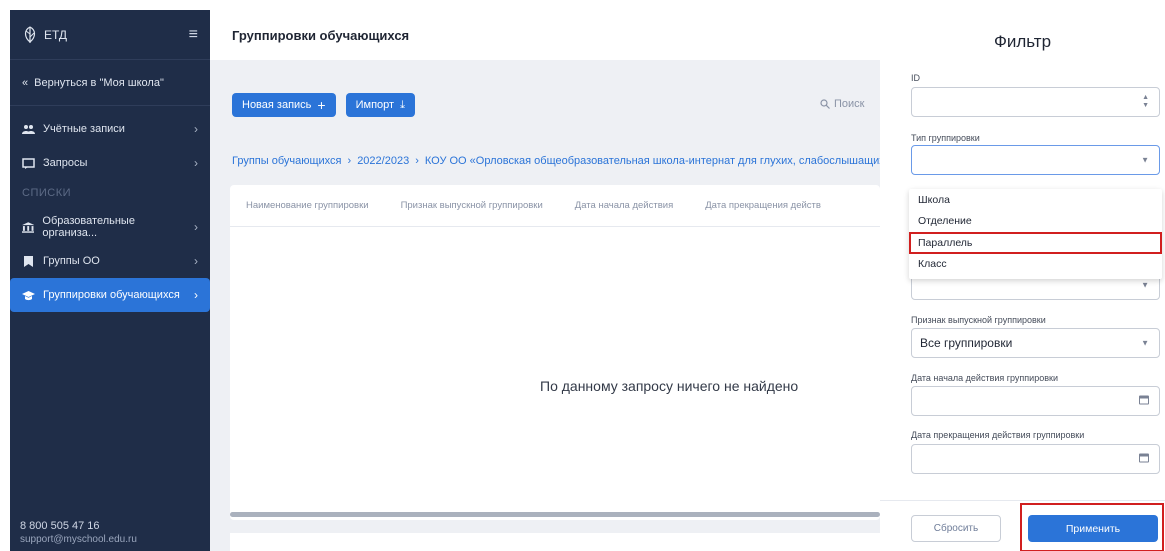 Image resolution: width=1165 pixels, height=551 pixels. I want to click on dropdown-option: Школа, so click(1035, 200).